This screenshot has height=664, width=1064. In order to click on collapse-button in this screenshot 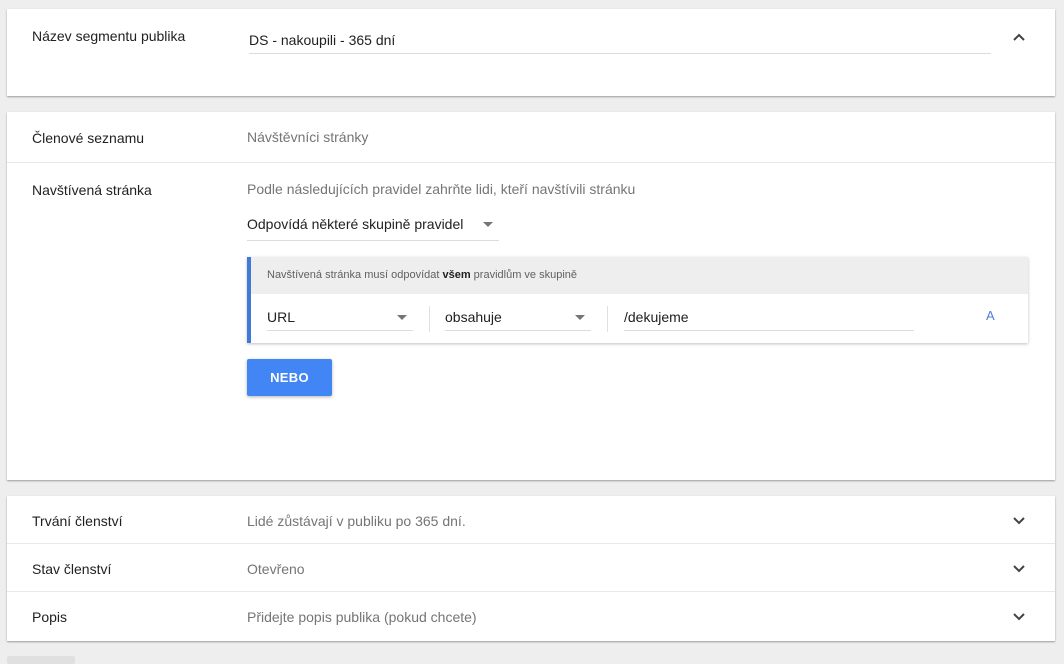, I will do `click(1019, 37)`.